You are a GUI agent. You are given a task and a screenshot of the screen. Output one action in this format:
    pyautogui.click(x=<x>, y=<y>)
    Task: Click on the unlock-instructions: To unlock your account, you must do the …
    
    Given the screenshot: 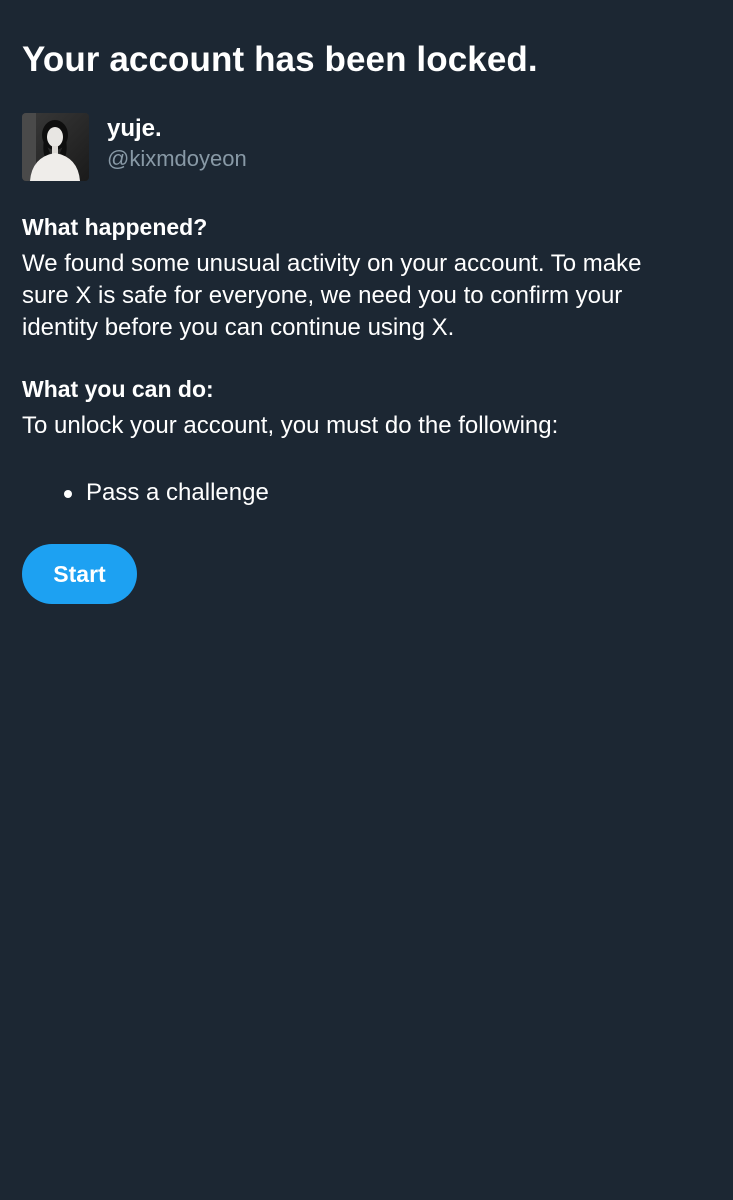 What is the action you would take?
    pyautogui.click(x=362, y=426)
    